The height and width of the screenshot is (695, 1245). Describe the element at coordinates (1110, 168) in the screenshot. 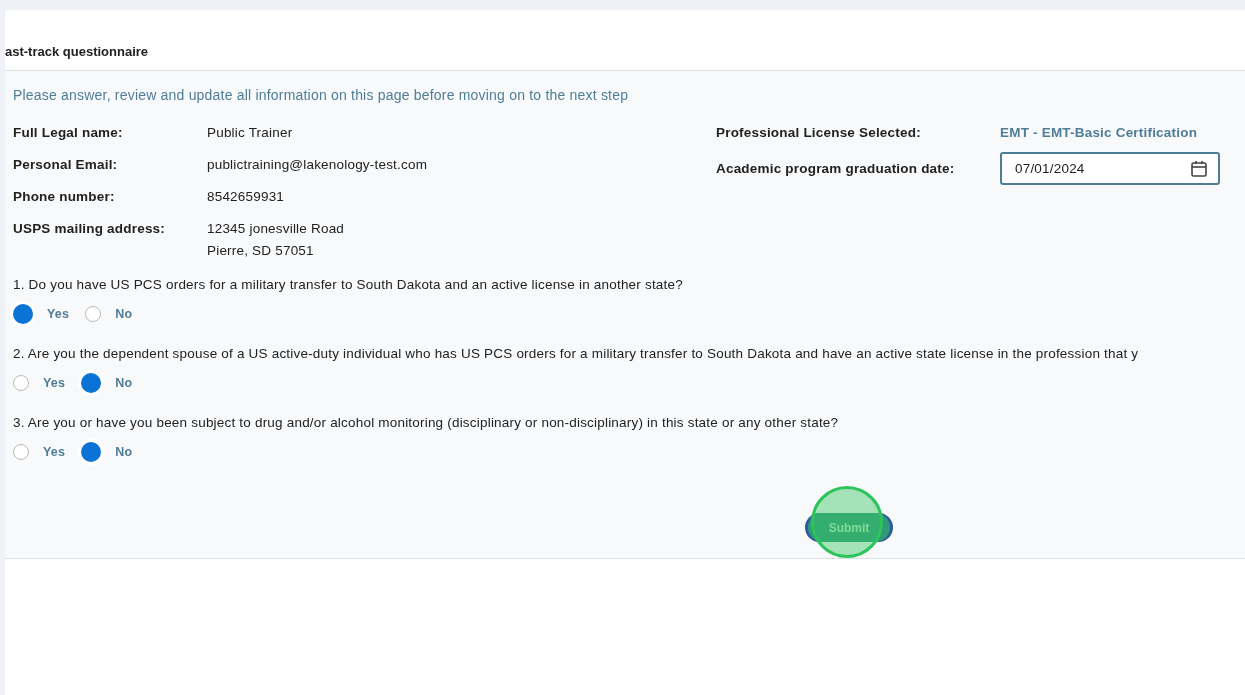

I see `date-field: 07/01/2024` at that location.